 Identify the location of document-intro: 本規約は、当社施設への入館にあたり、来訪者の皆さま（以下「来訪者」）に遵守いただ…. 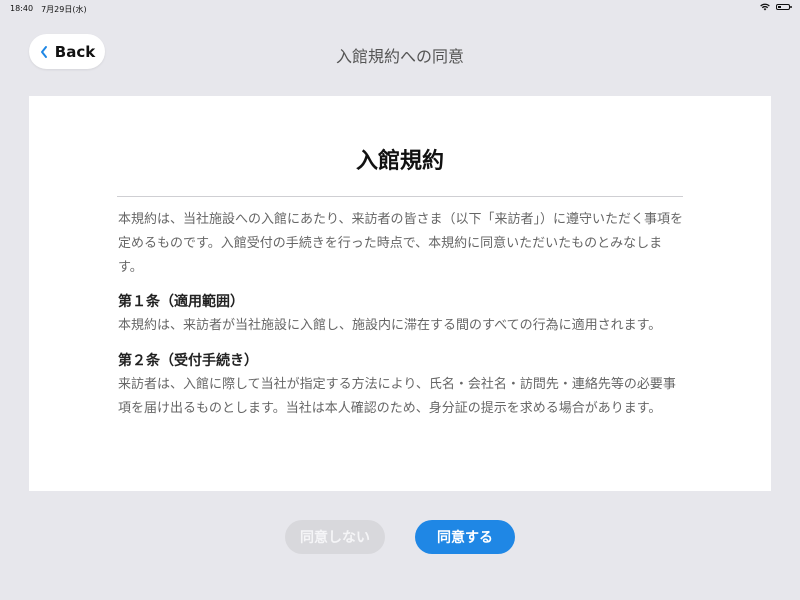
(400, 243).